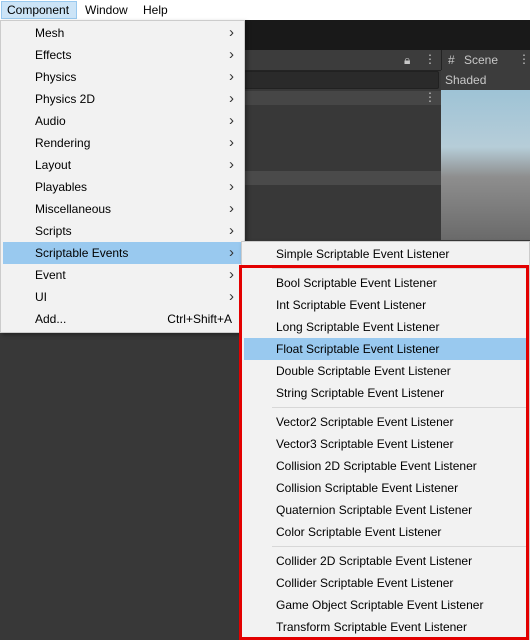 The width and height of the screenshot is (530, 640). What do you see at coordinates (365, 583) in the screenshot?
I see `menu-item-label: Collider Scriptable Event Listener` at bounding box center [365, 583].